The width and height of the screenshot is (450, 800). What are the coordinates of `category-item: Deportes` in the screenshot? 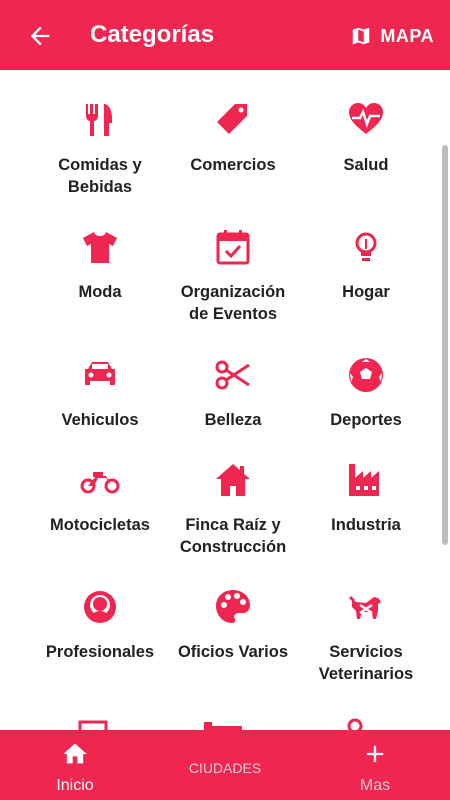 It's located at (366, 393).